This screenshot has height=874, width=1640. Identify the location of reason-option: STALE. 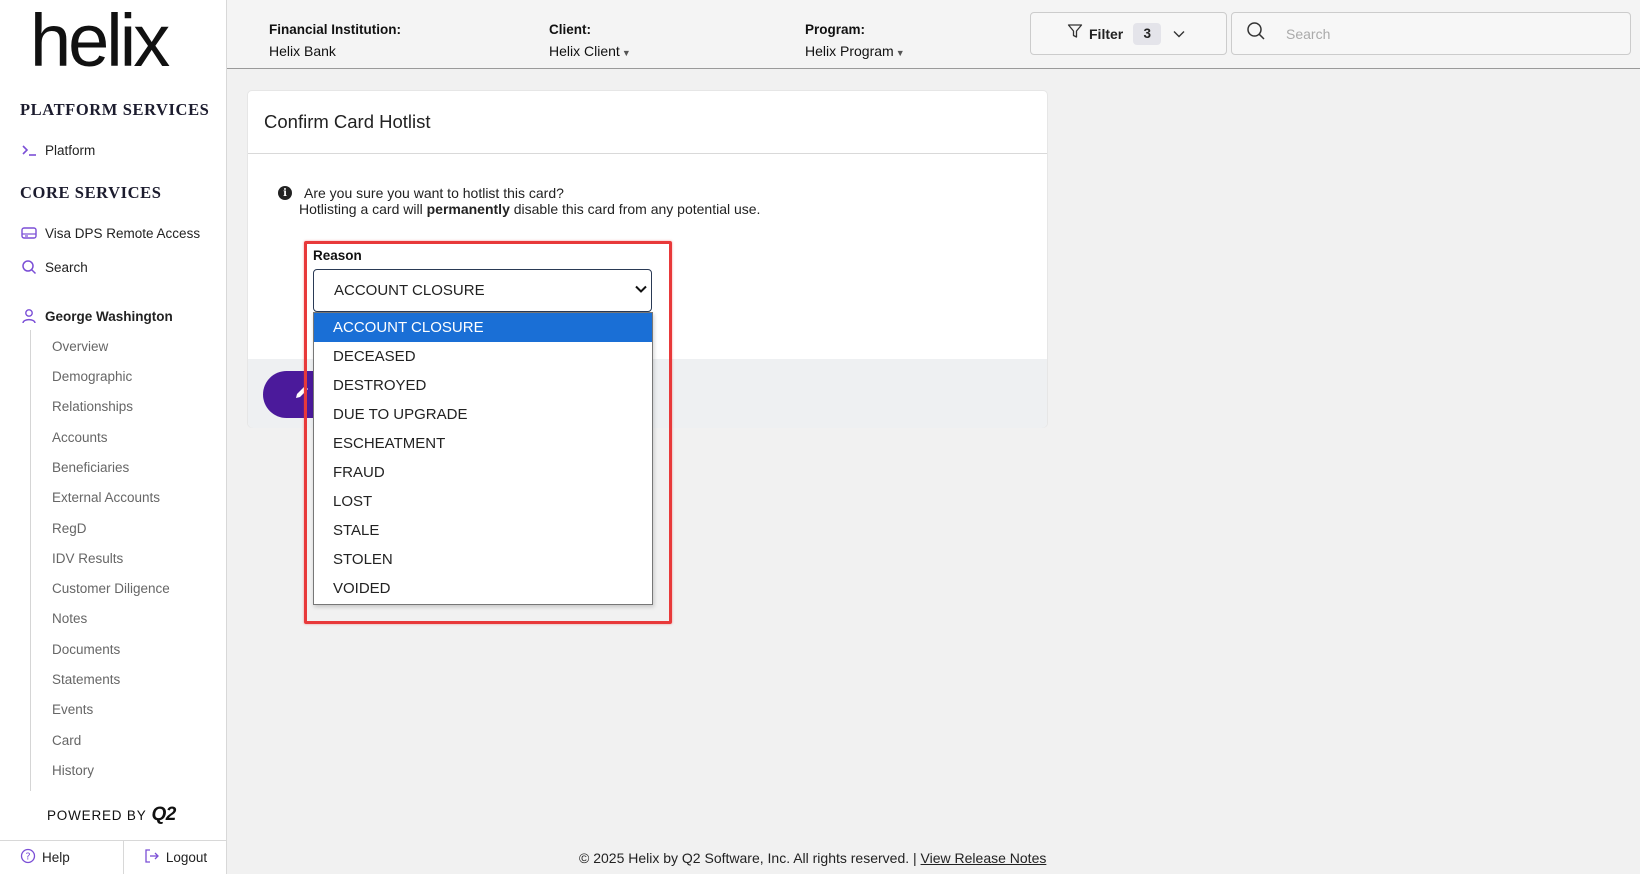
(483, 530).